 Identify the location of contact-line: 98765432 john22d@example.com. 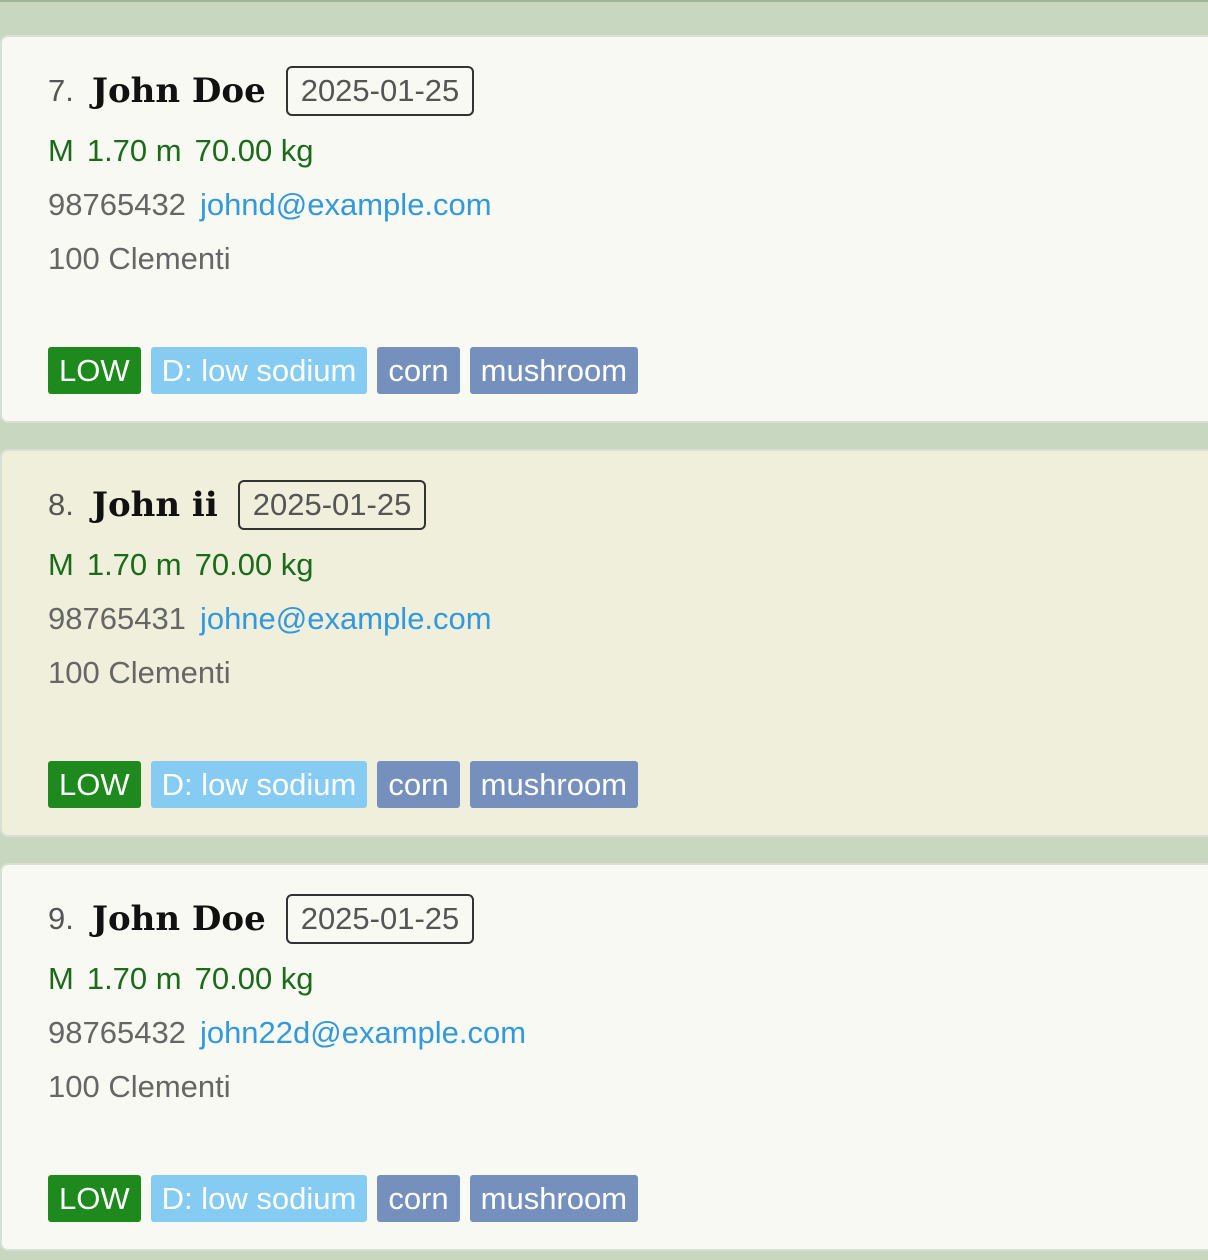
(287, 1033).